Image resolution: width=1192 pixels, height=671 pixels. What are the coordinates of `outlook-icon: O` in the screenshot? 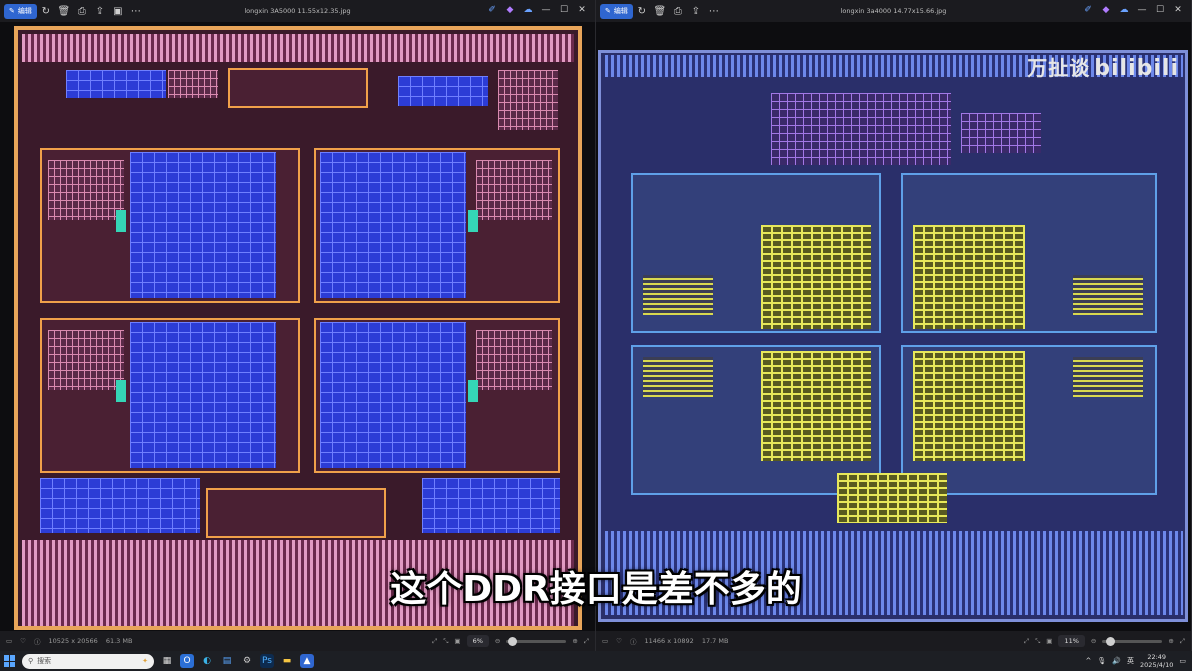 It's located at (187, 661).